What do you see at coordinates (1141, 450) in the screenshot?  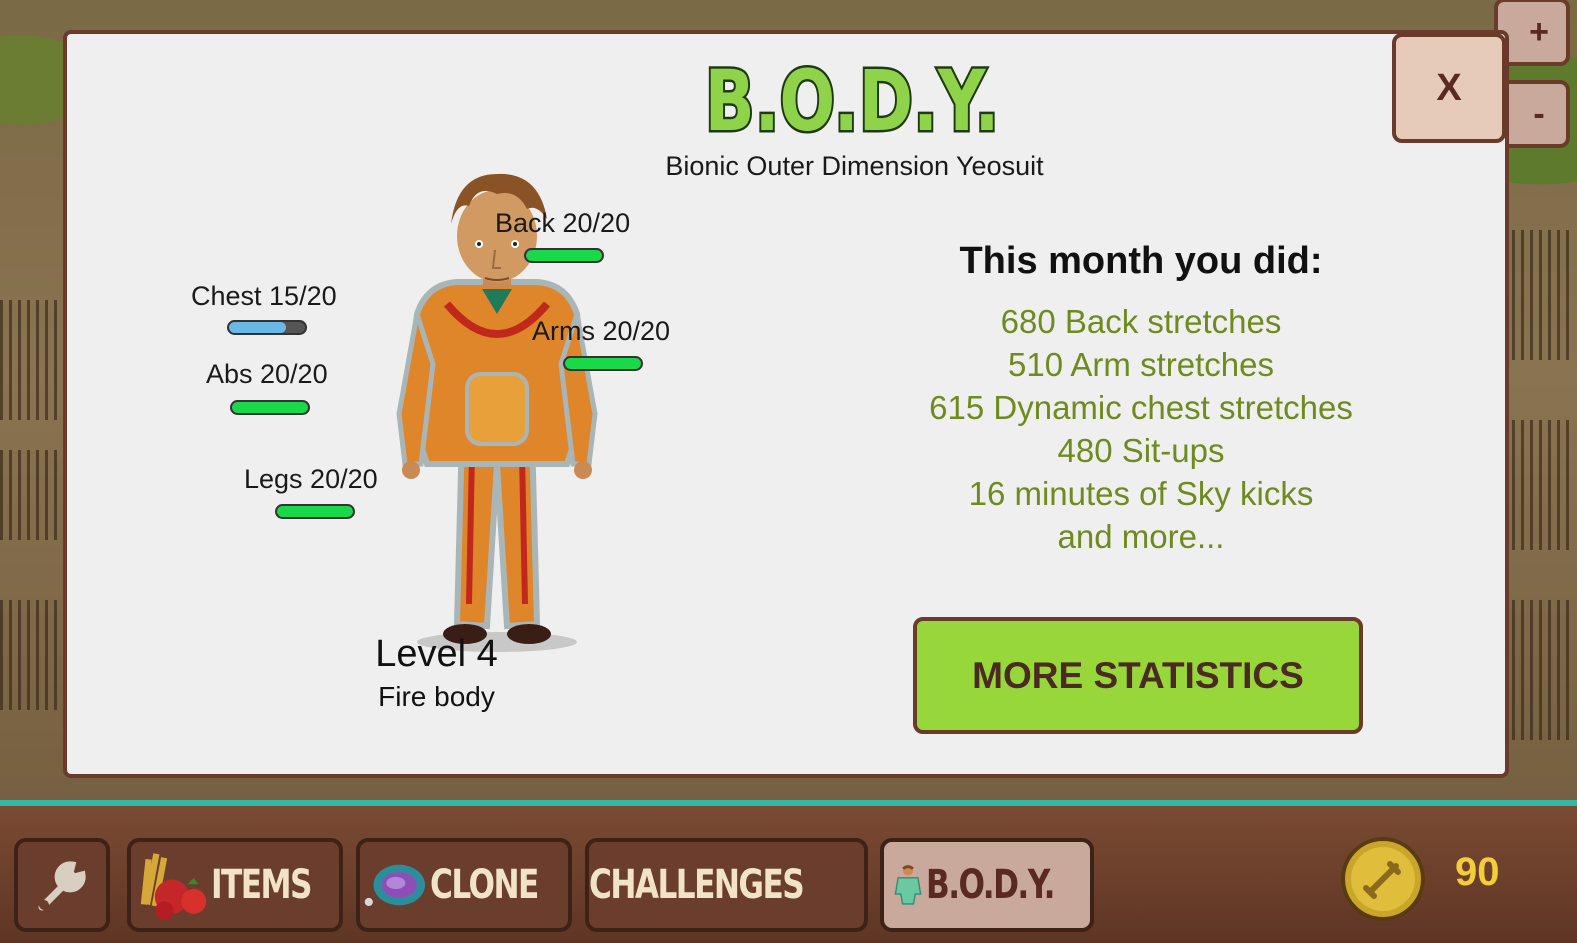 I see `activity-item: 480 Sit-ups` at bounding box center [1141, 450].